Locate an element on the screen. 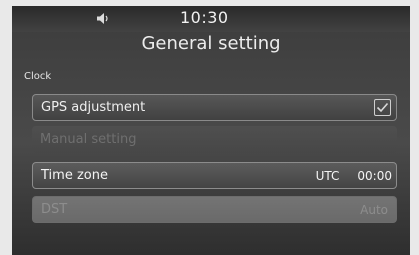  utc-offset-value: 00:00 is located at coordinates (374, 175).